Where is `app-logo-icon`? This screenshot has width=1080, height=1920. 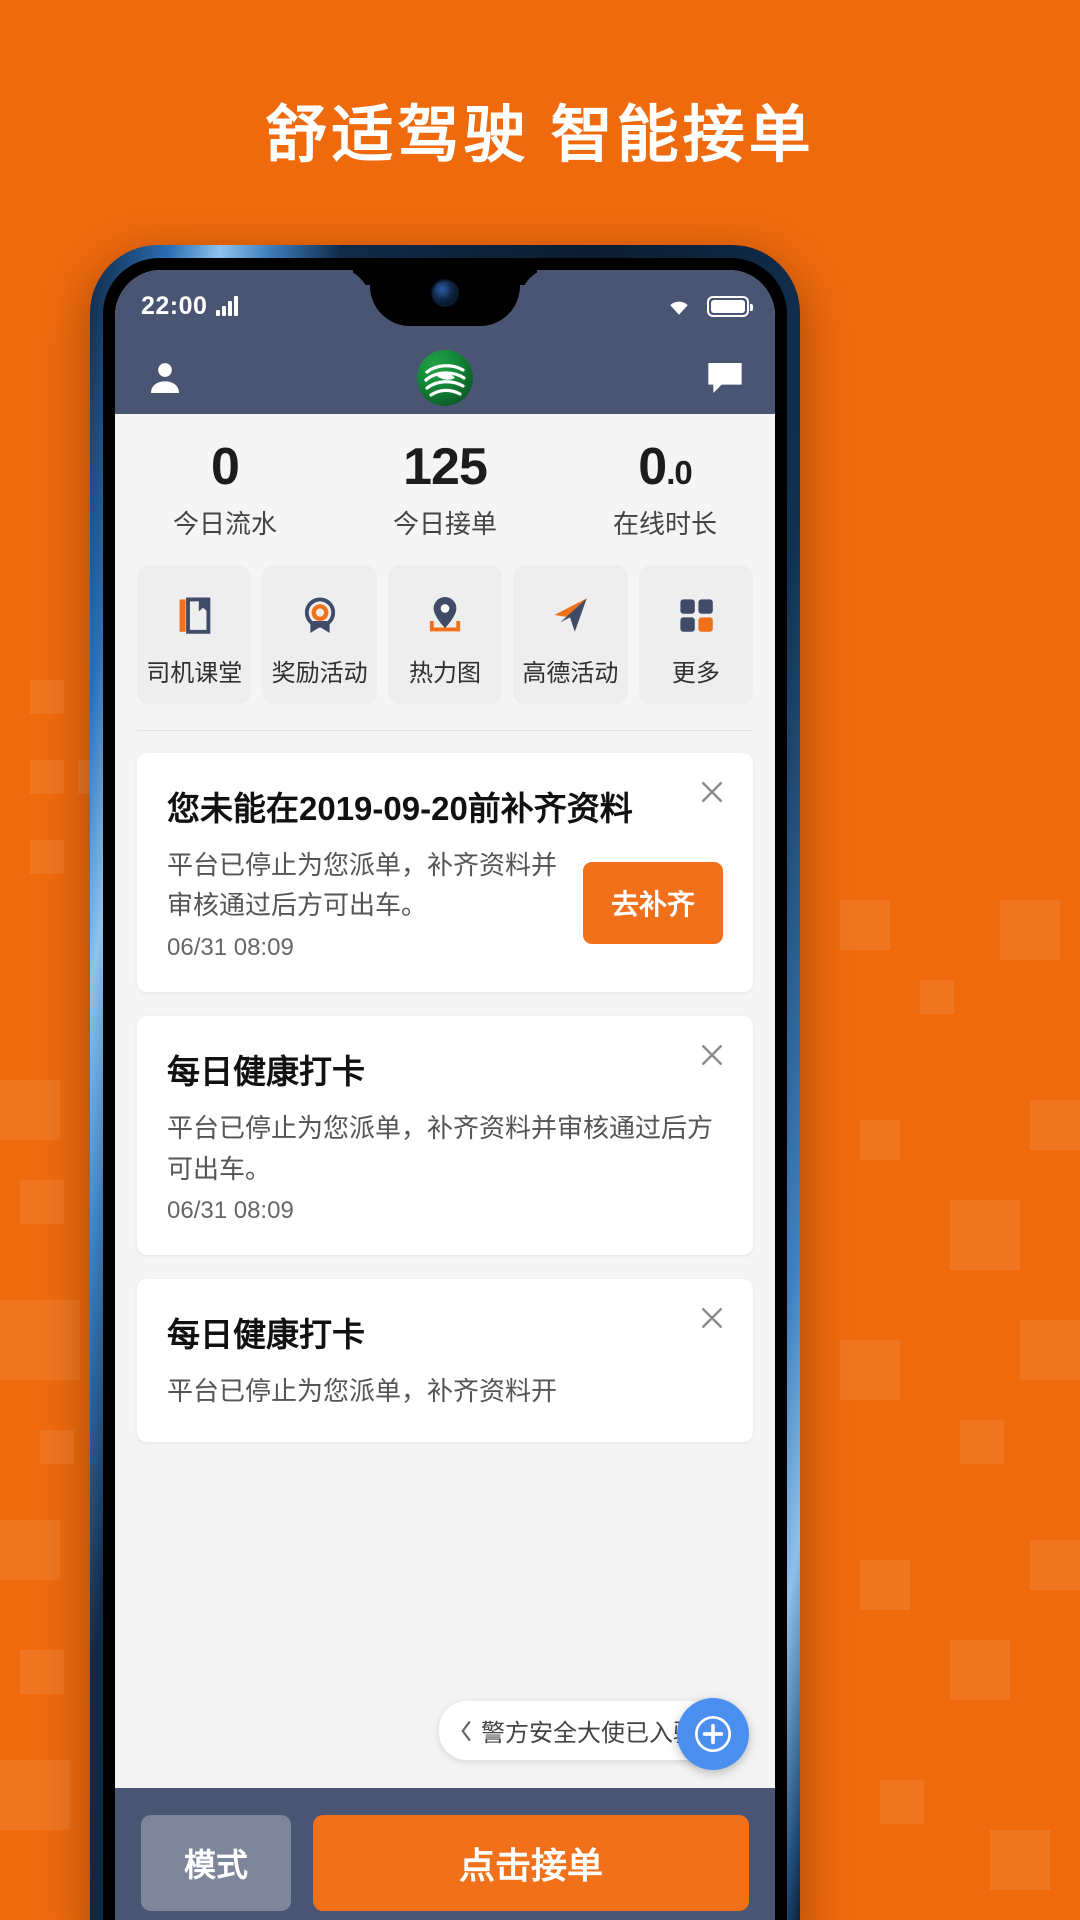 app-logo-icon is located at coordinates (445, 378).